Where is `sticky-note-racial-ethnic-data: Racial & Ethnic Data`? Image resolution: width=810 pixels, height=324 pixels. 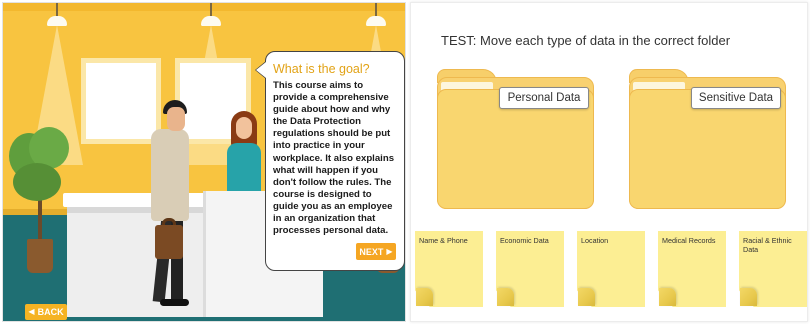
sticky-note-racial-ethnic-data: Racial & Ethnic Data is located at coordinates (773, 269).